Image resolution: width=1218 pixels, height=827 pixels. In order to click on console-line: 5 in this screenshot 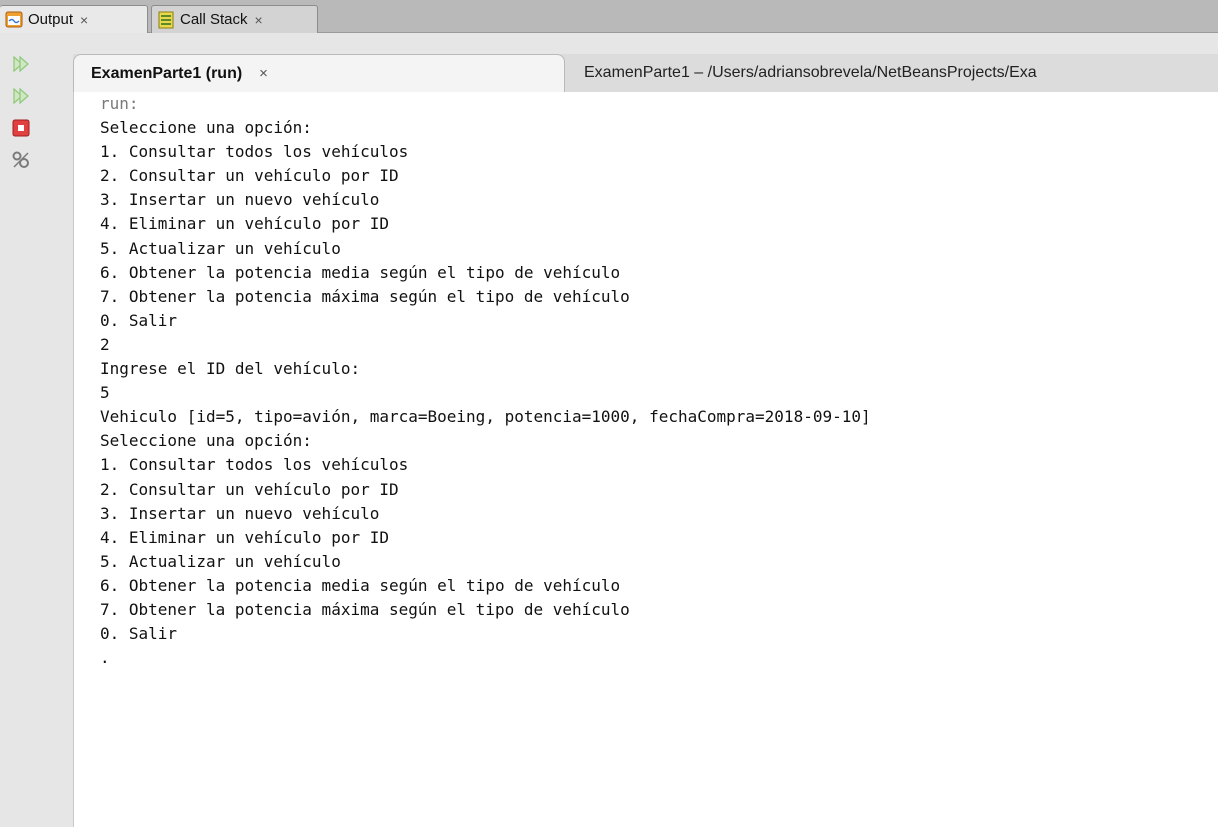, I will do `click(105, 393)`.